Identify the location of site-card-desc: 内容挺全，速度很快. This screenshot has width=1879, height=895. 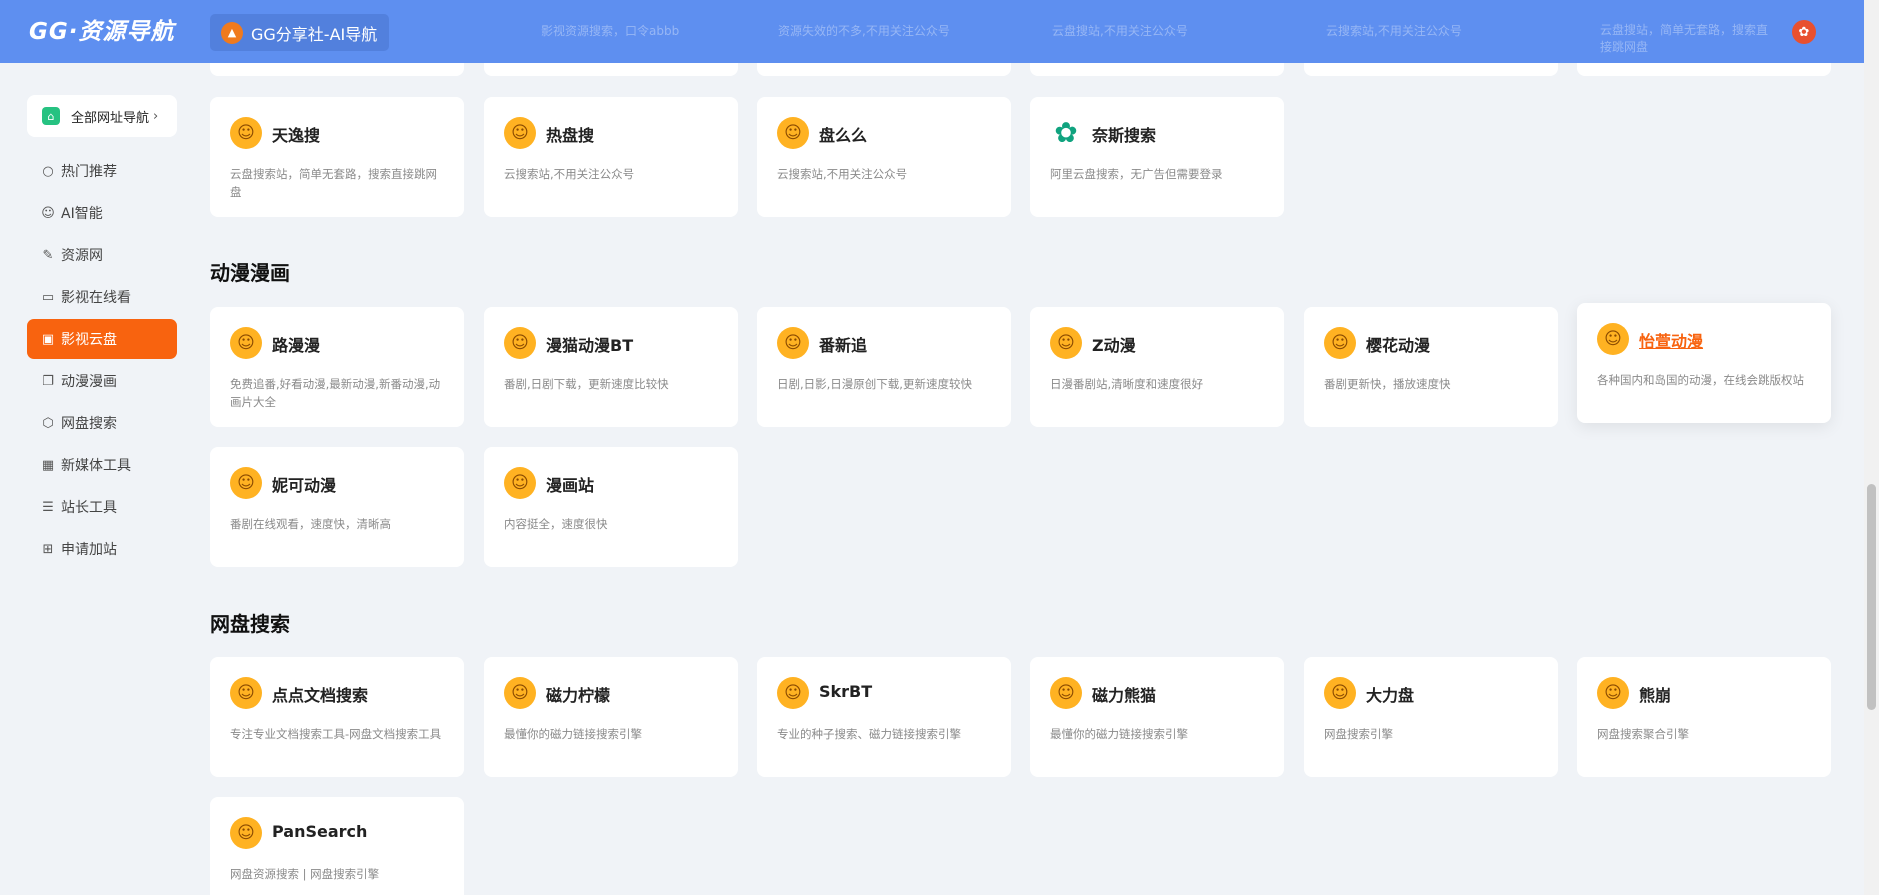
(556, 524).